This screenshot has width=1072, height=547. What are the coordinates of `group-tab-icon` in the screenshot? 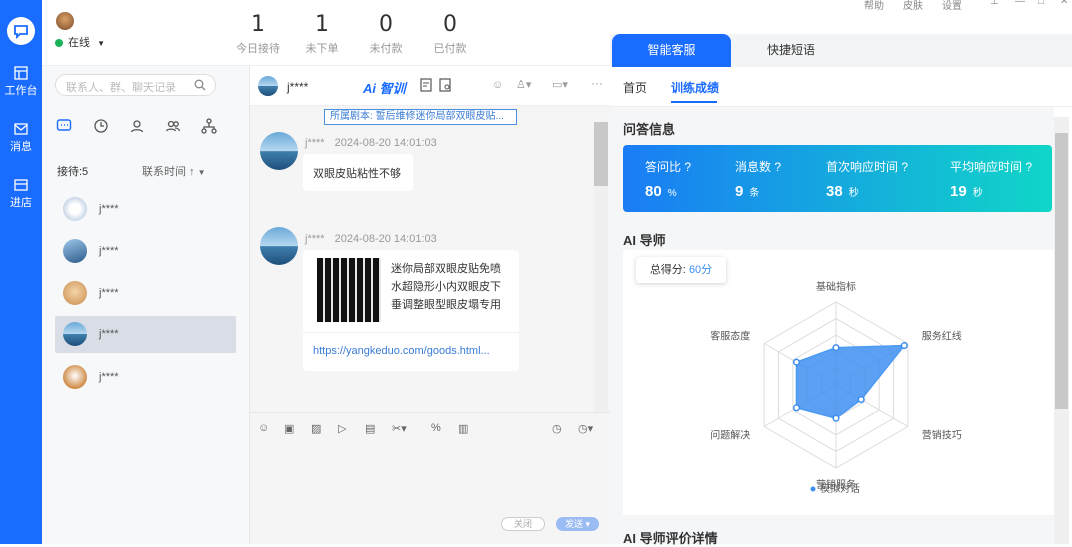 It's located at (173, 127).